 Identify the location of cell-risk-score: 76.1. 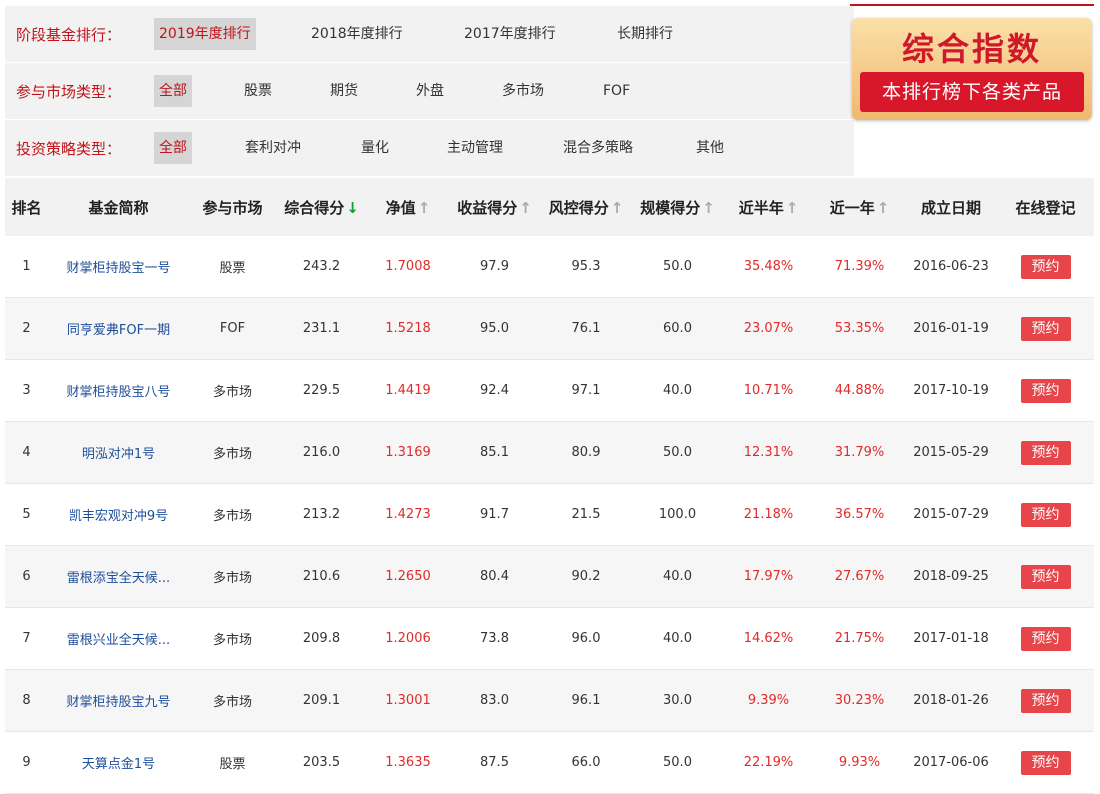
(586, 328).